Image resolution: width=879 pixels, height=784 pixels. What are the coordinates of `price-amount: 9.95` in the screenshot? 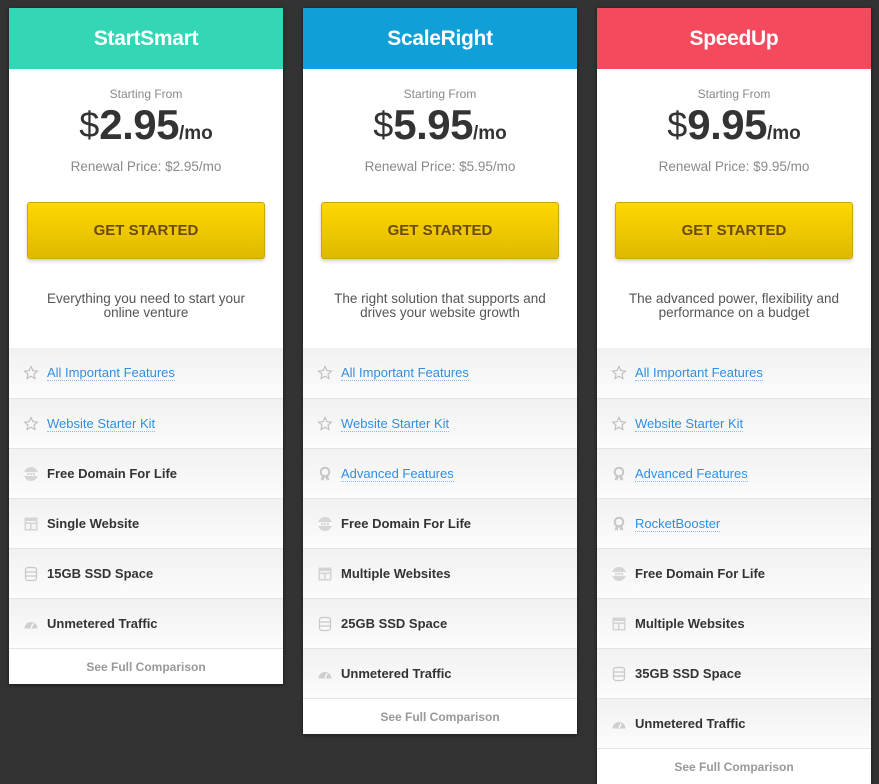 It's located at (727, 124).